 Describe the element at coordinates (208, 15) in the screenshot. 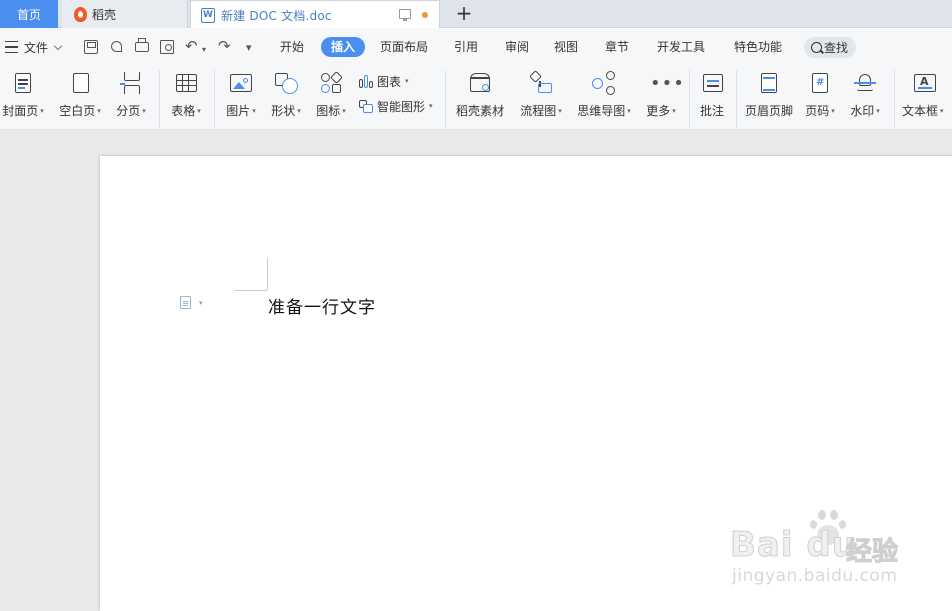

I see `word-doc-icon: W` at that location.